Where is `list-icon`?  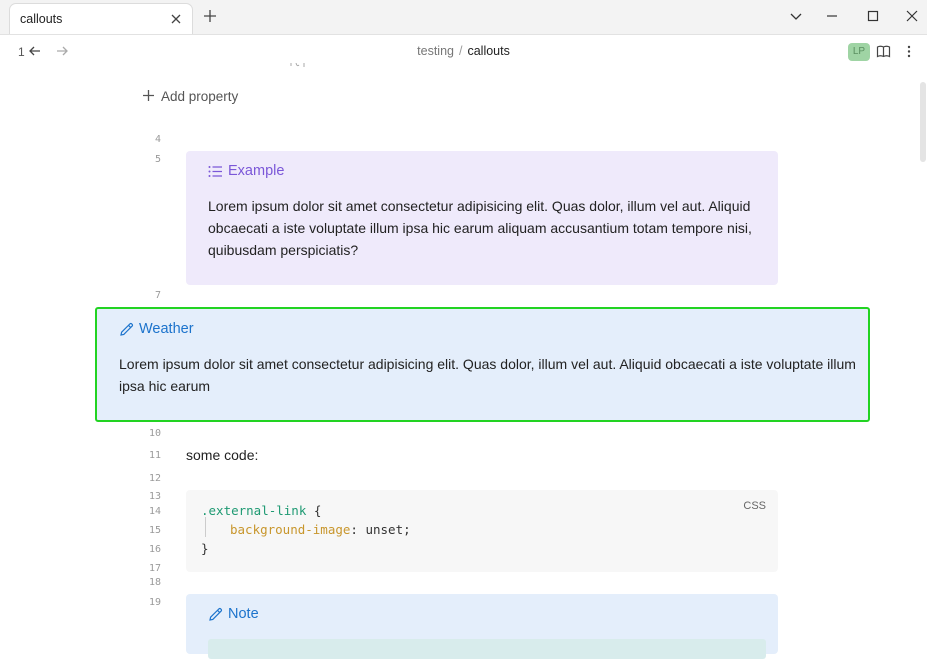
list-icon is located at coordinates (215, 171).